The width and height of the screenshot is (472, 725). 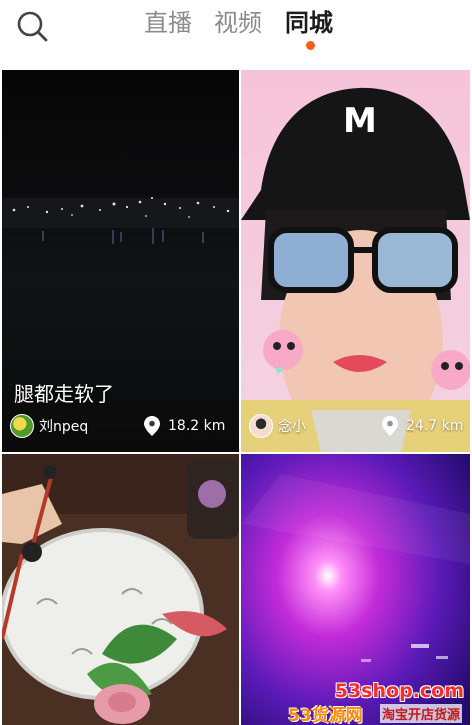 I want to click on author-info: 刘npeq, so click(x=49, y=426).